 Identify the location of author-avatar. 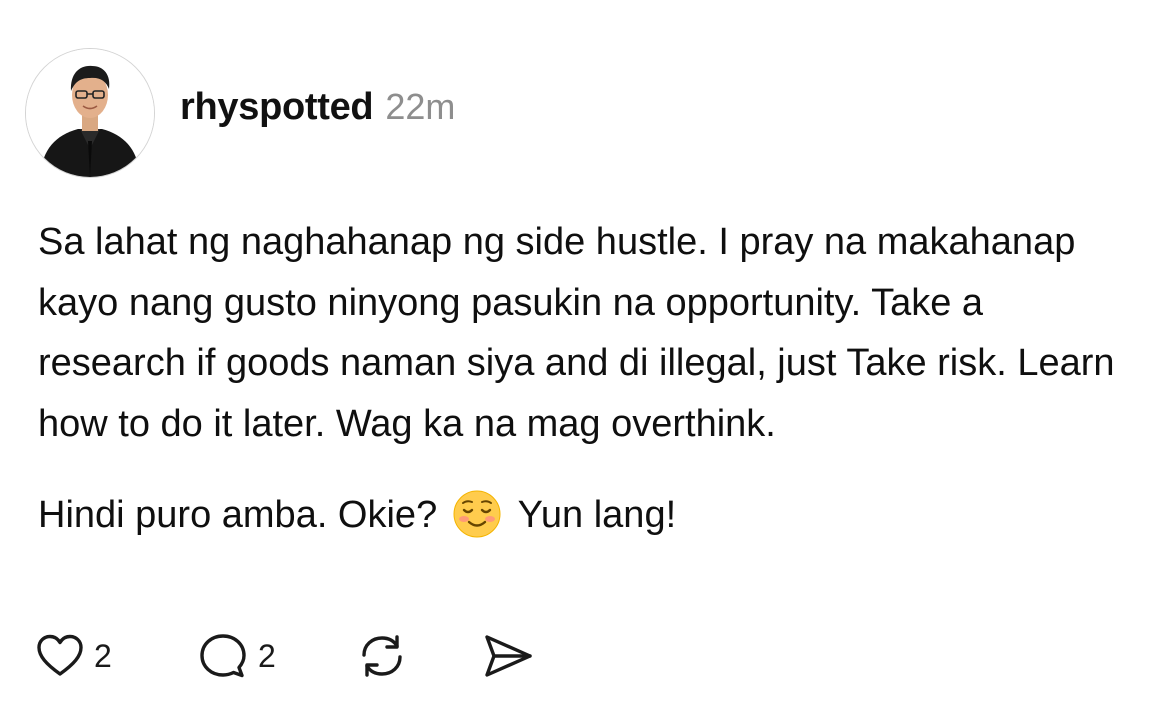
(90, 113).